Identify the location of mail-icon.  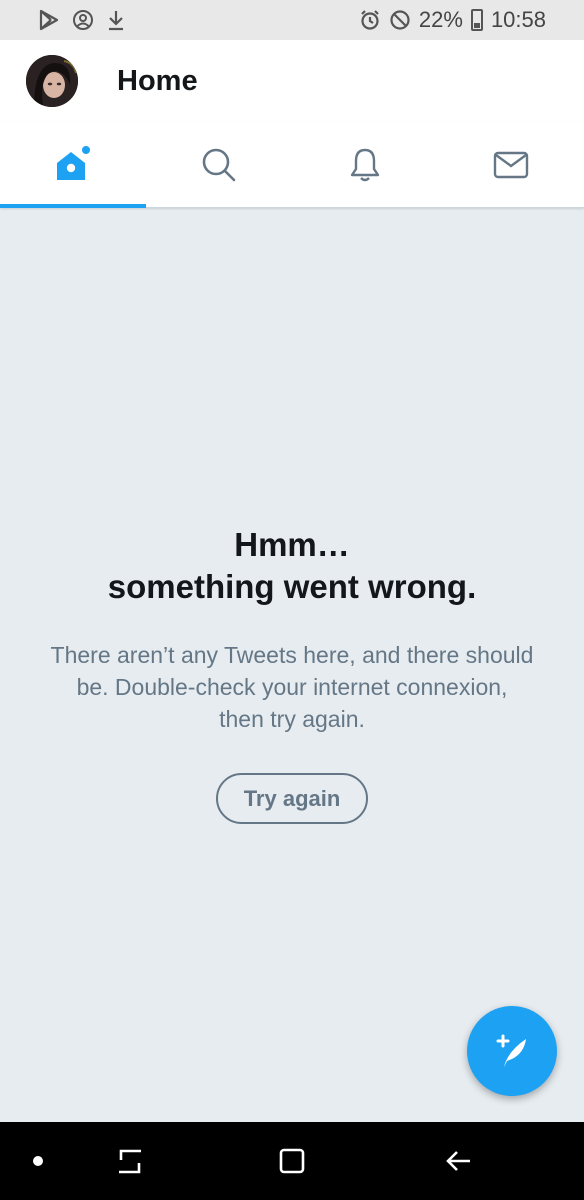
(511, 164).